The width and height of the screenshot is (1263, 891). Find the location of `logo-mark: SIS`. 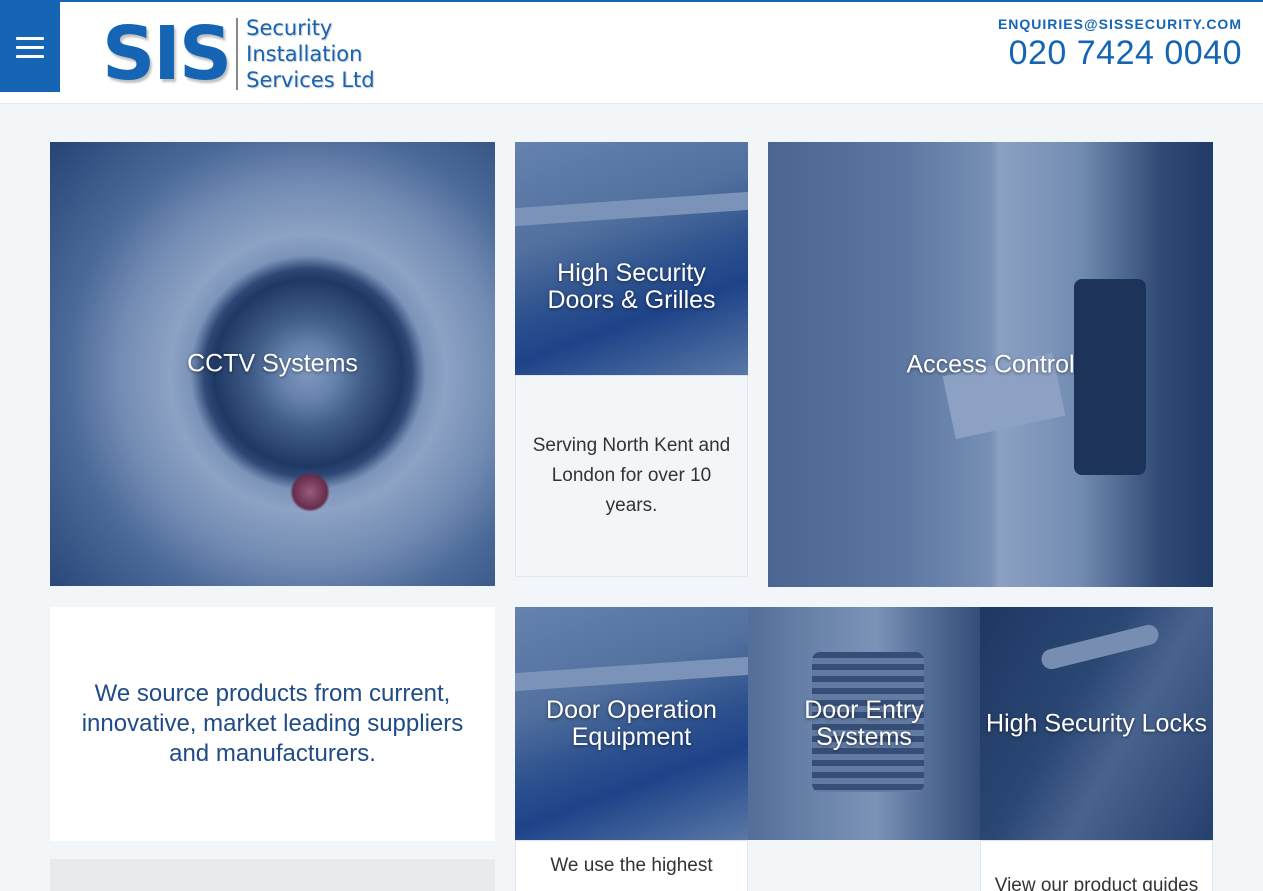

logo-mark: SIS is located at coordinates (167, 54).